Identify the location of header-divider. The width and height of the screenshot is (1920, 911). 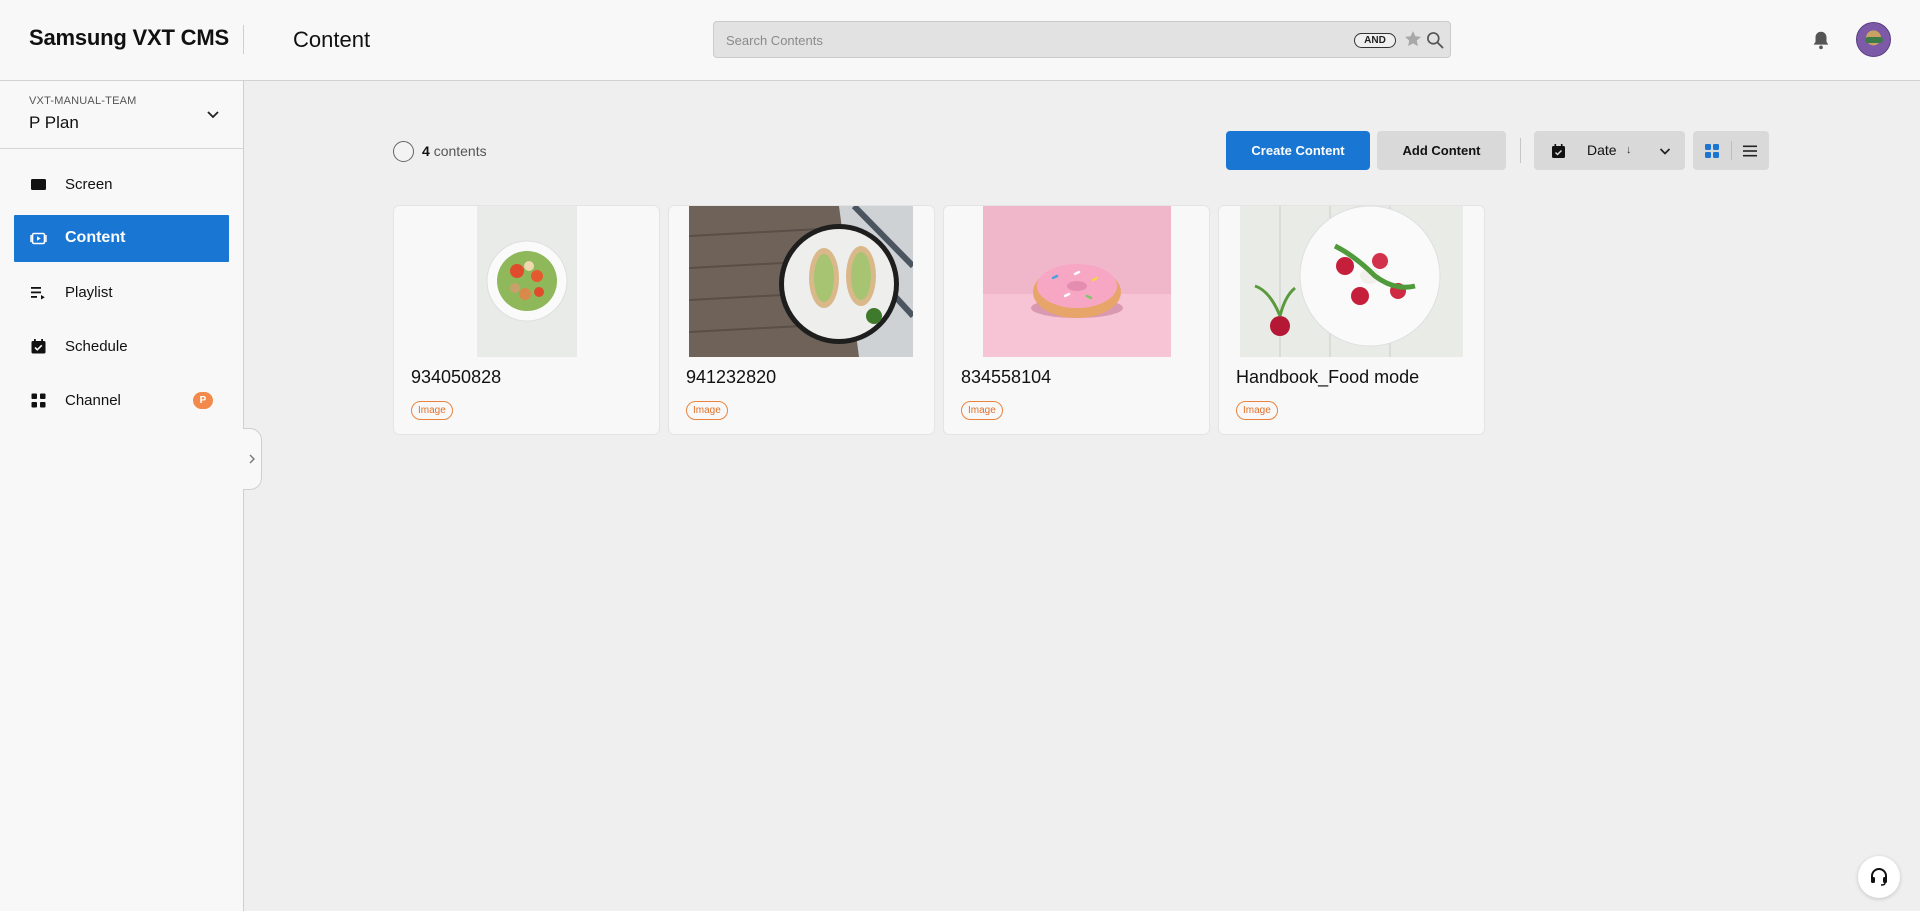
(243, 39).